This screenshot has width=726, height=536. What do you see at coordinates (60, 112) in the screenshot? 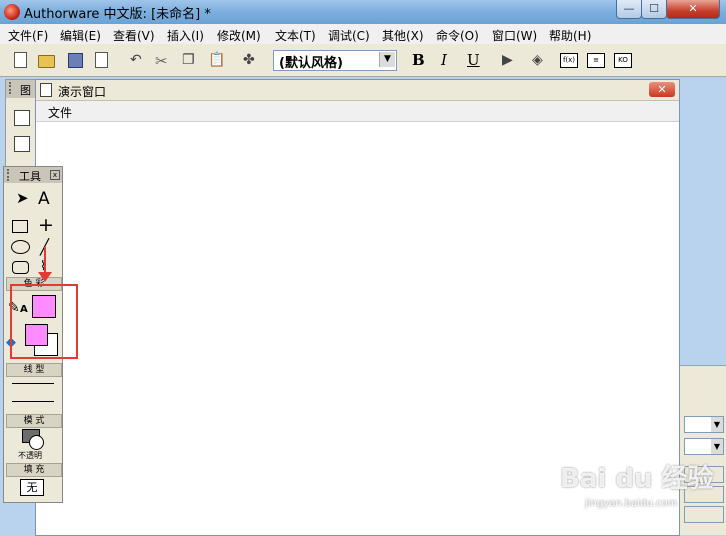
I see `presentation-menu-file: 文件` at bounding box center [60, 112].